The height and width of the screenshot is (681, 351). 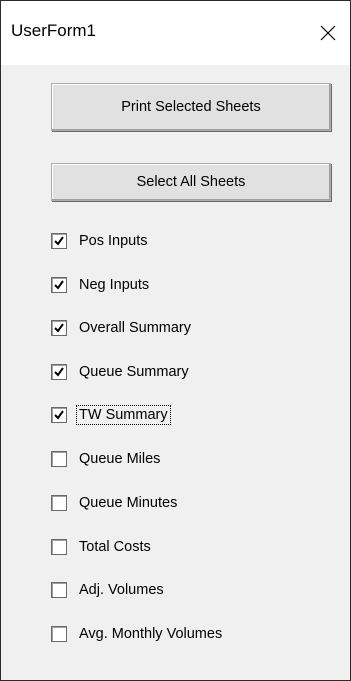 I want to click on checkbox-label: Pos Inputs, so click(x=113, y=241).